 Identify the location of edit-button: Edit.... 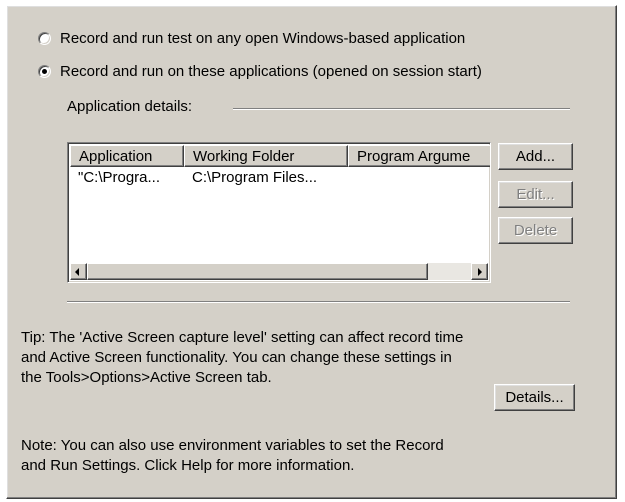
(535, 194).